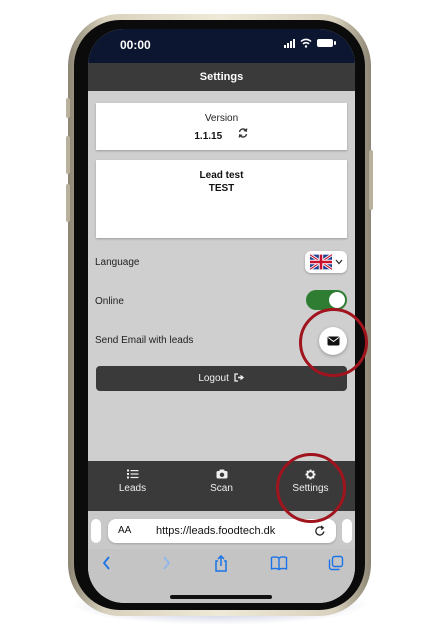 Image resolution: width=427 pixels, height=625 pixels. Describe the element at coordinates (109, 301) in the screenshot. I see `online-label: Online` at that location.